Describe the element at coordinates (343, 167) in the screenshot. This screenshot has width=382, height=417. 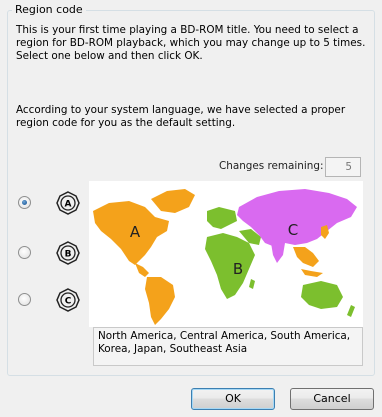
I see `changes-remaining-field: 5` at that location.